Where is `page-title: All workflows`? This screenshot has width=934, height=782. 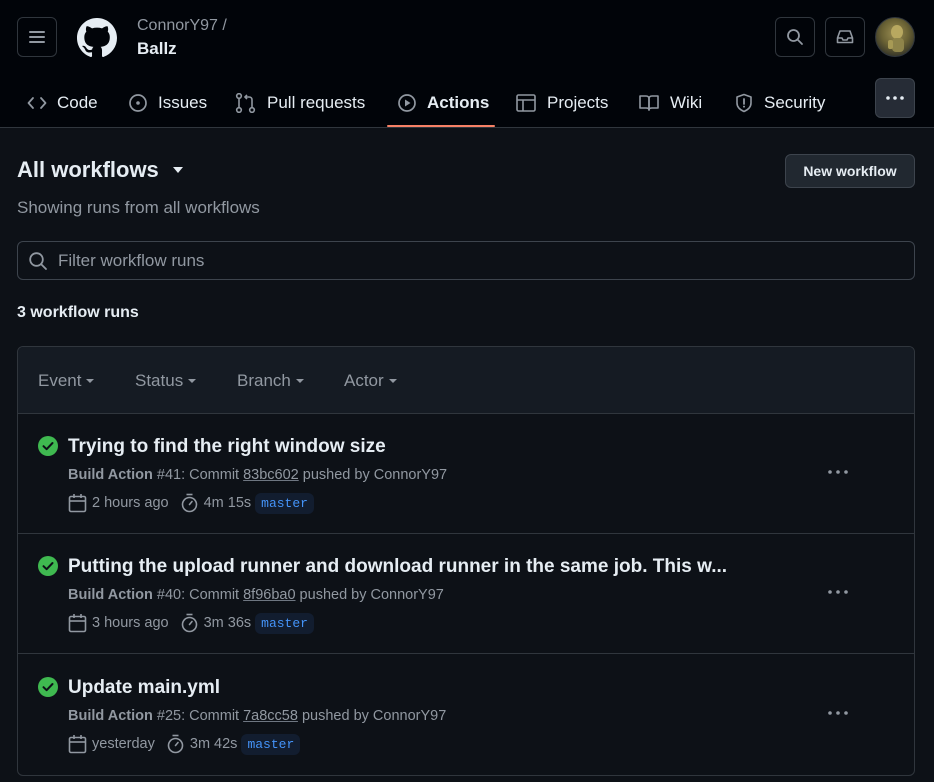
page-title: All workflows is located at coordinates (88, 169).